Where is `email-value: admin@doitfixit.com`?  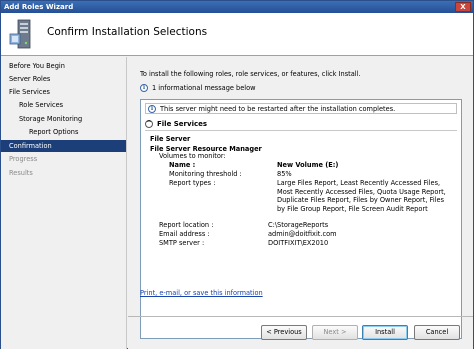
email-value: admin@doitfixit.com is located at coordinates (302, 234).